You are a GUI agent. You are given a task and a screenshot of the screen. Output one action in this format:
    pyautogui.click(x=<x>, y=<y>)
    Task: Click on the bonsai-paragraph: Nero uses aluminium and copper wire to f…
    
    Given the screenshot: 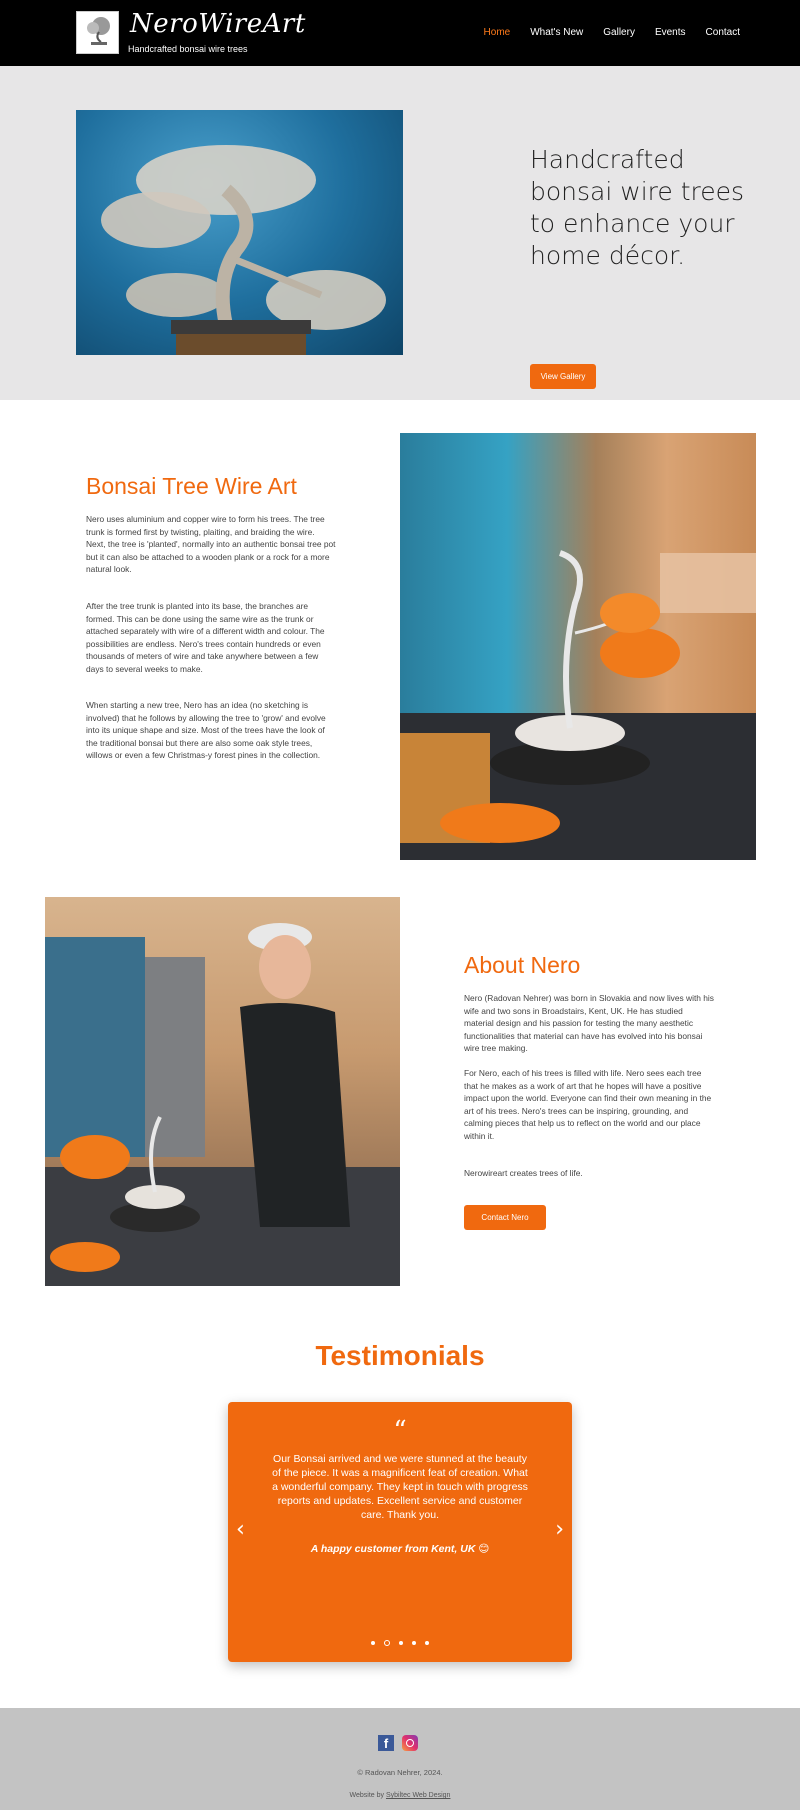 What is the action you would take?
    pyautogui.click(x=211, y=544)
    